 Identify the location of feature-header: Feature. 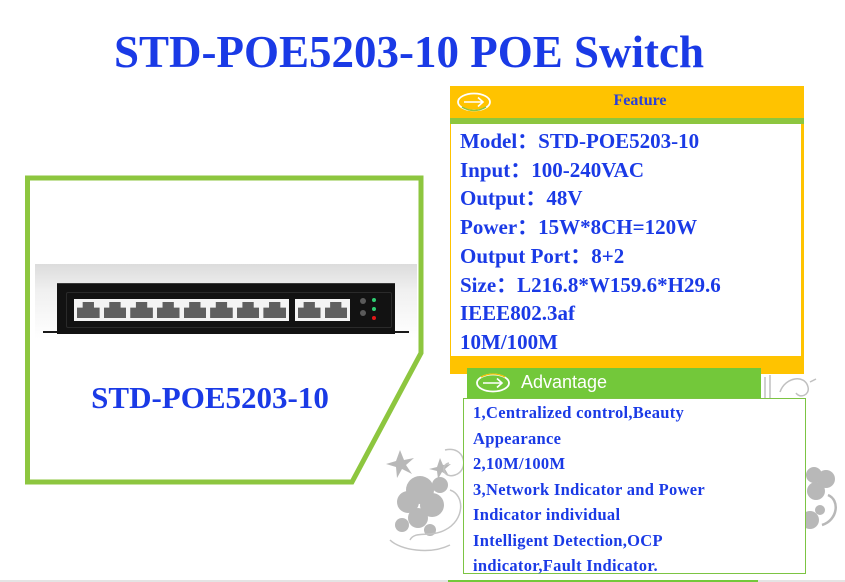
(627, 102).